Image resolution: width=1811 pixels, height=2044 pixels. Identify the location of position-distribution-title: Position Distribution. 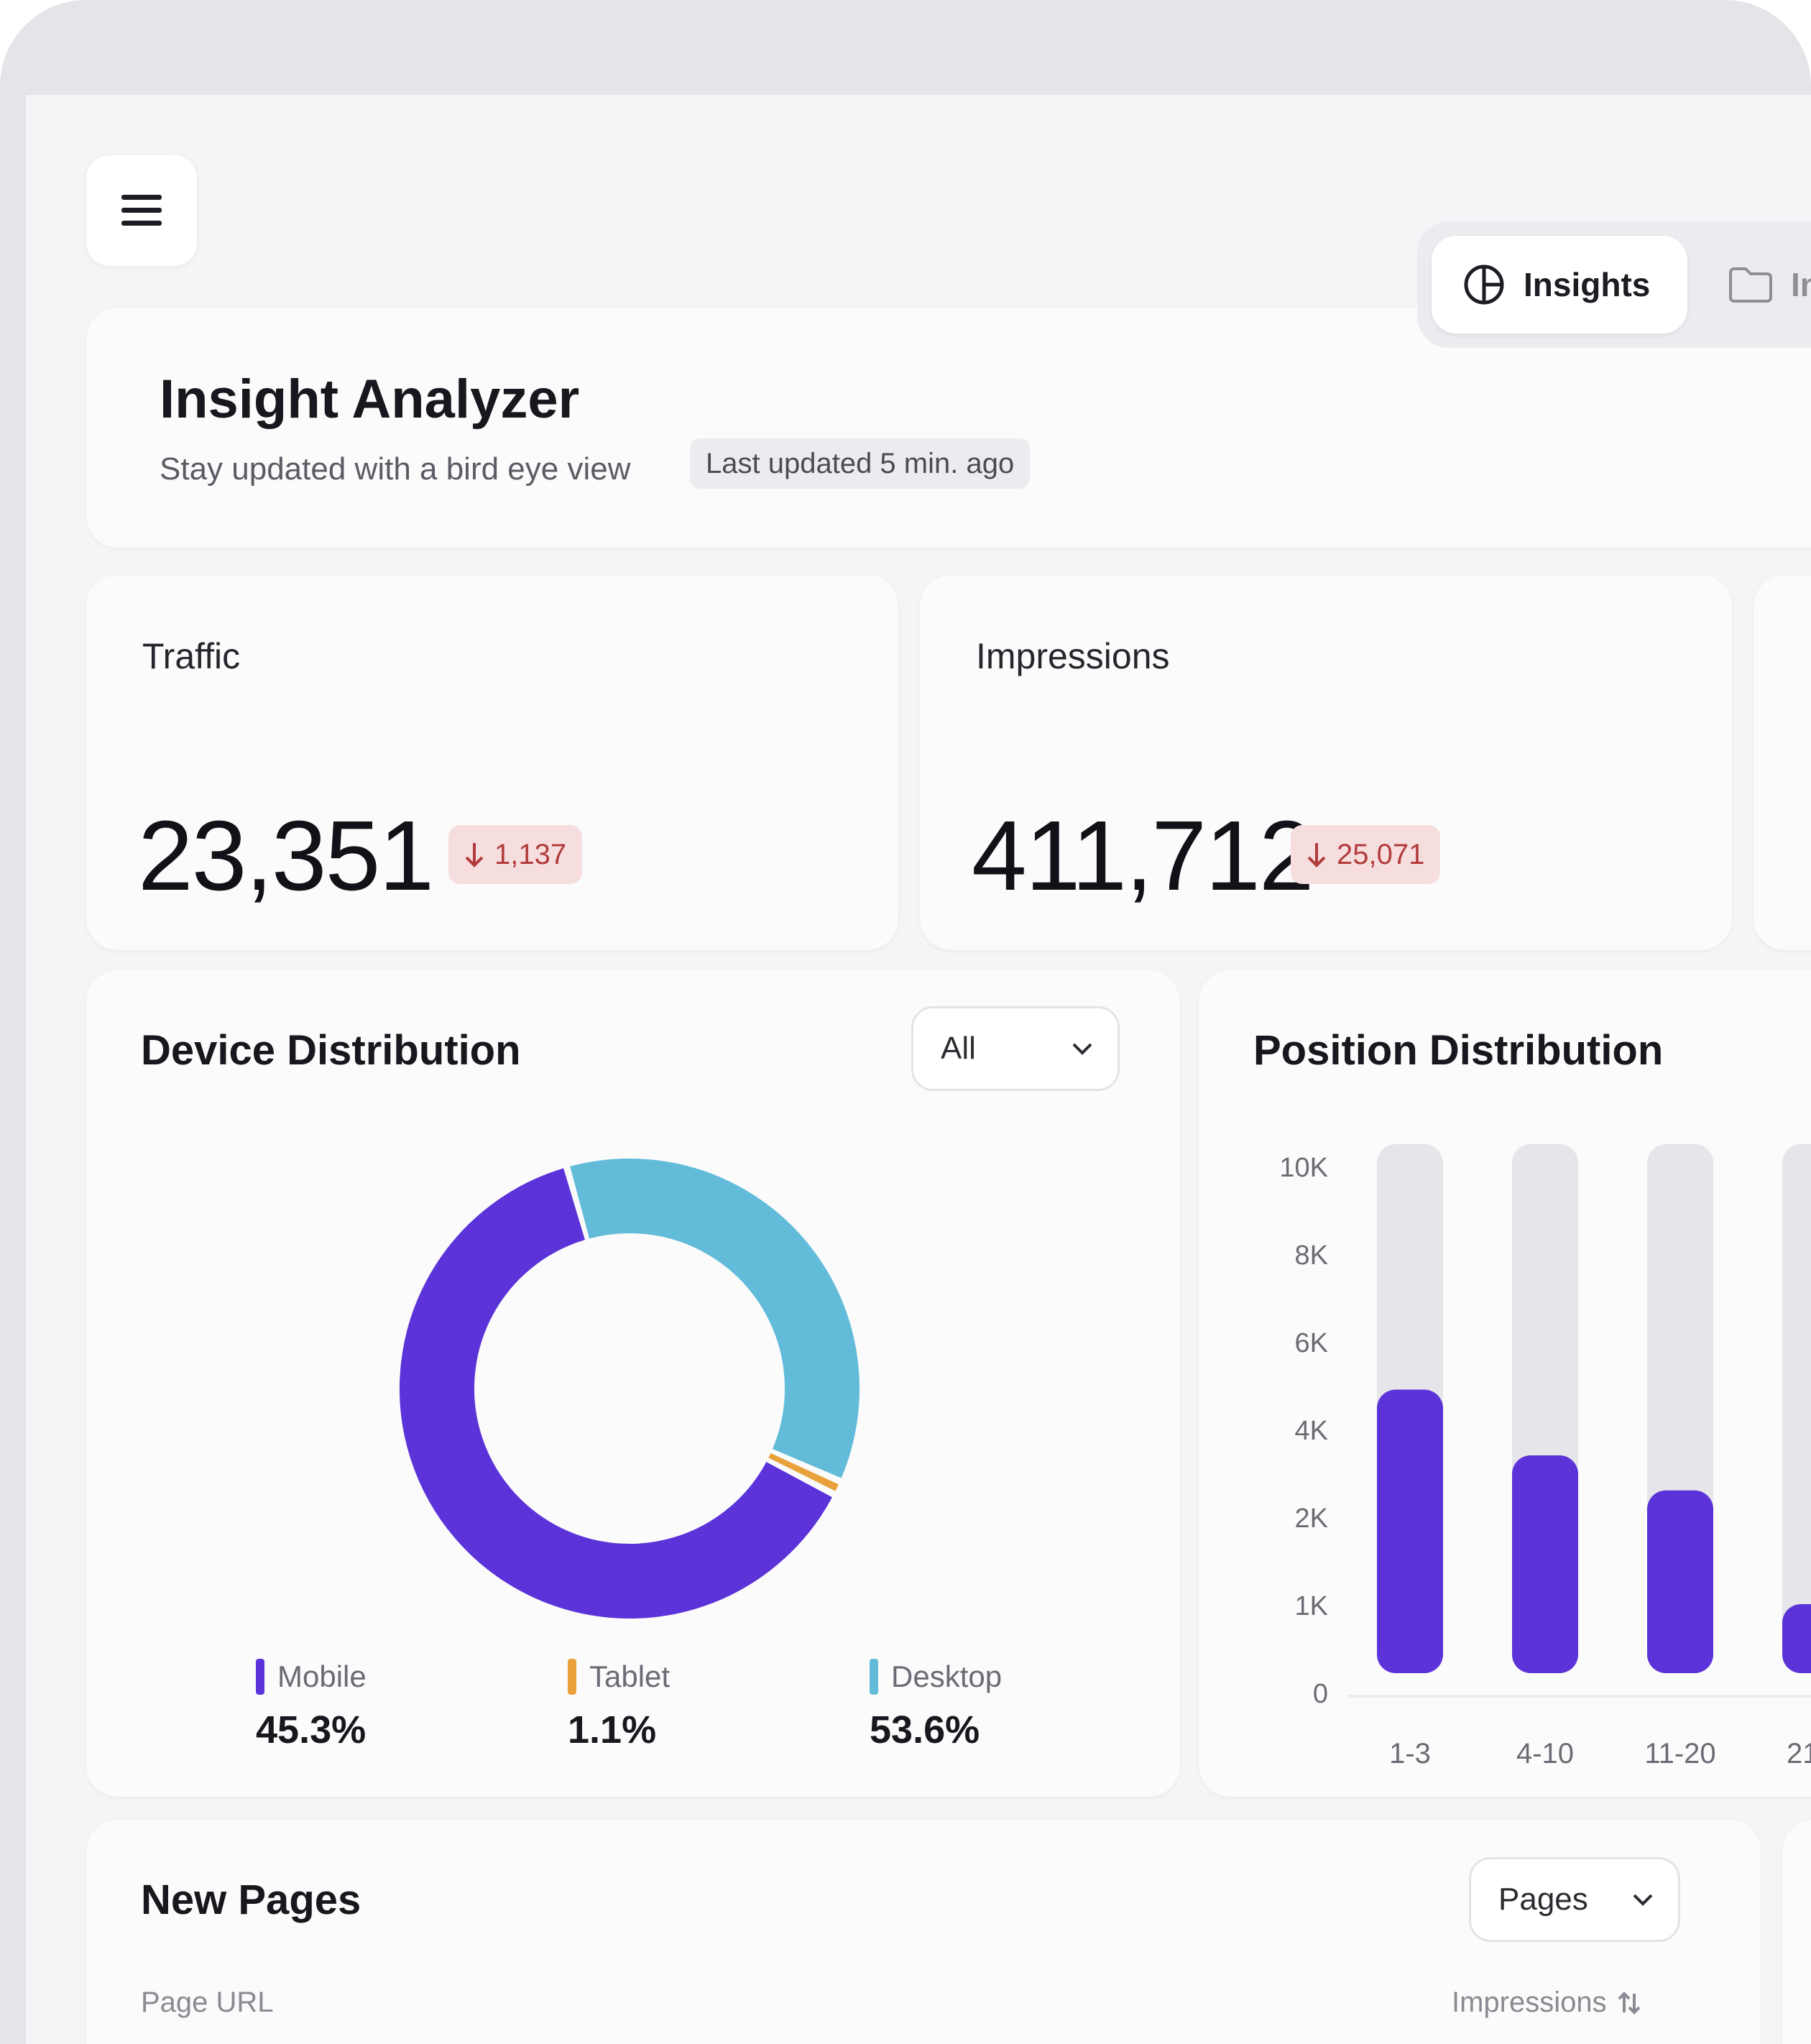
(1458, 1050).